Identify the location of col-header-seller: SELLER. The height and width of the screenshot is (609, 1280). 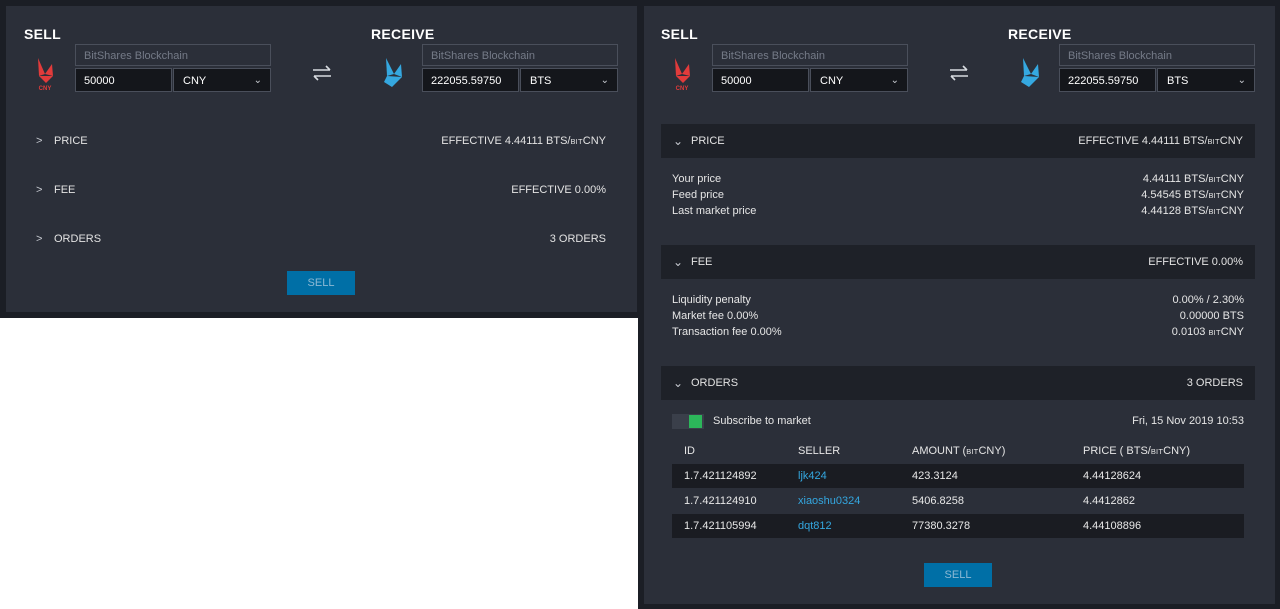
(819, 451).